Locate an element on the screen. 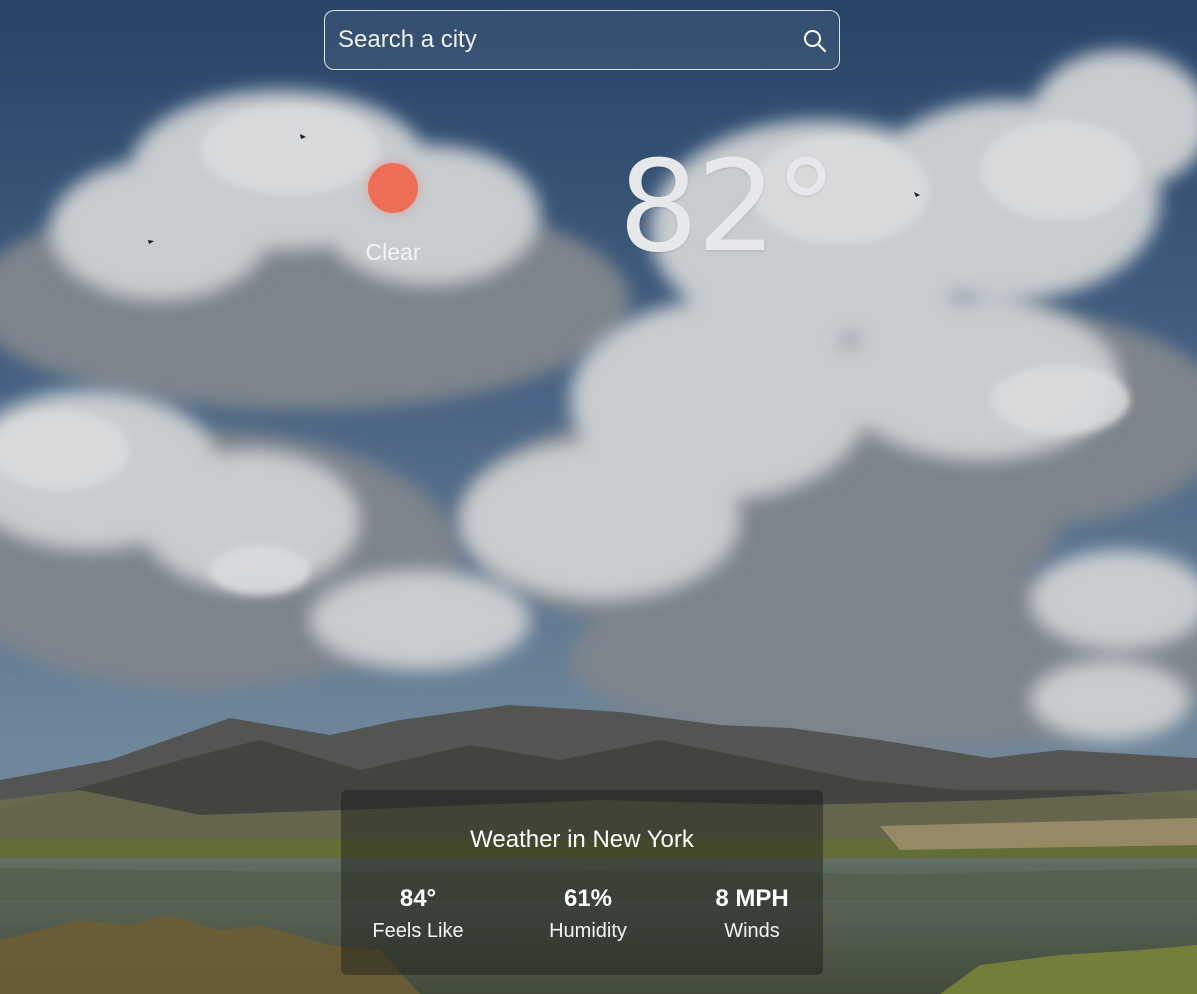  stat-label: Winds is located at coordinates (752, 931).